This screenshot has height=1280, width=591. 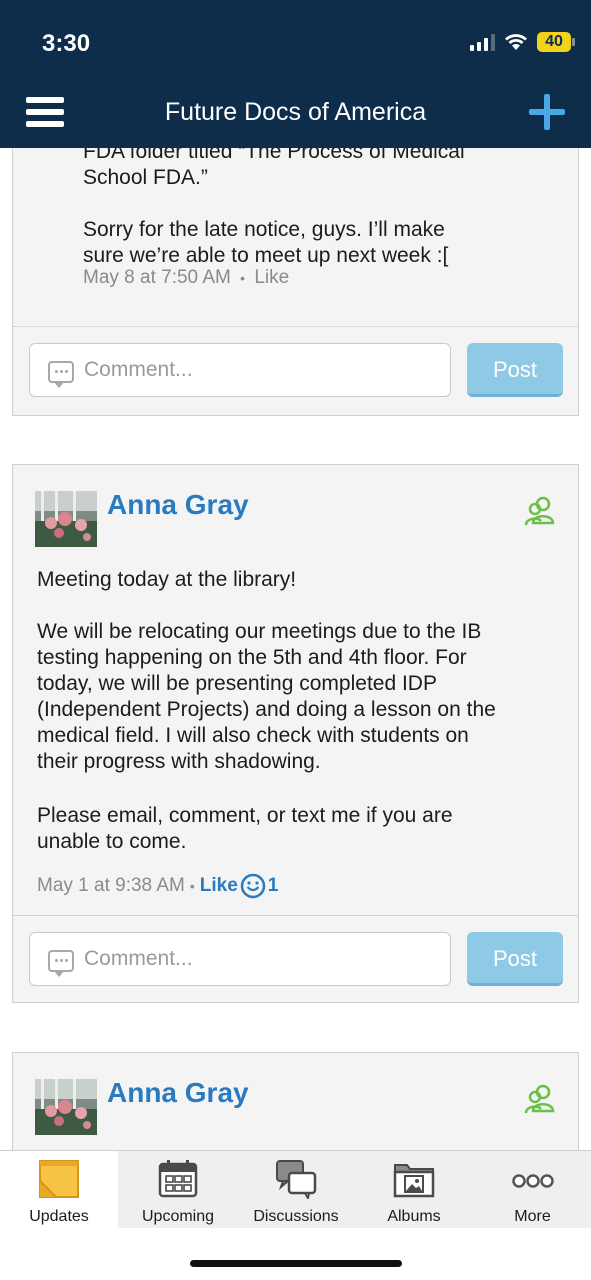 I want to click on tab-discussions: Discussions, so click(x=296, y=1190).